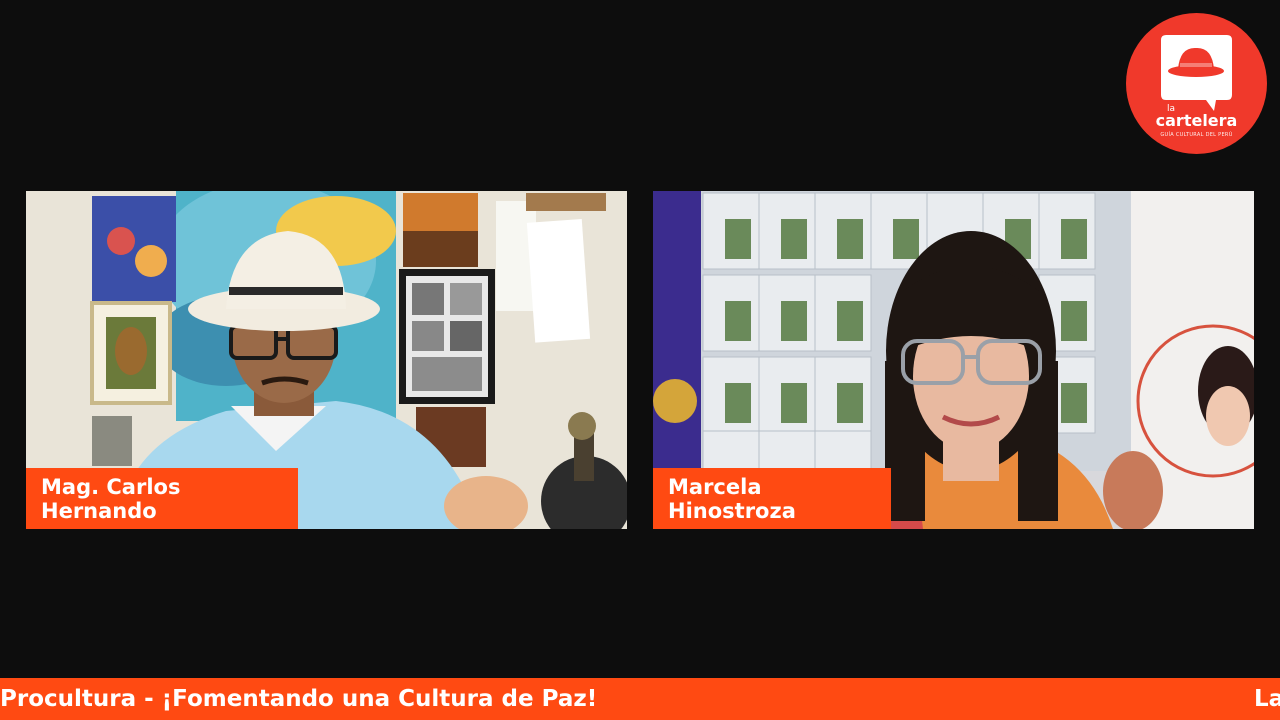 This screenshot has height=720, width=1280. What do you see at coordinates (1196, 83) in the screenshot?
I see `la-cartelera-logo: la cartelera GUÍA CULTURAL DEL PERÚ` at bounding box center [1196, 83].